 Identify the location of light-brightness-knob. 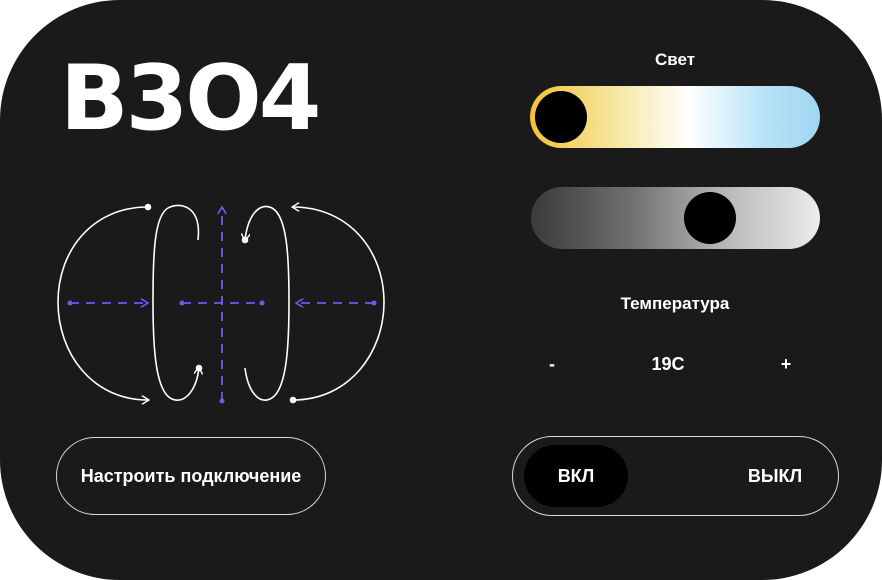
(709, 218).